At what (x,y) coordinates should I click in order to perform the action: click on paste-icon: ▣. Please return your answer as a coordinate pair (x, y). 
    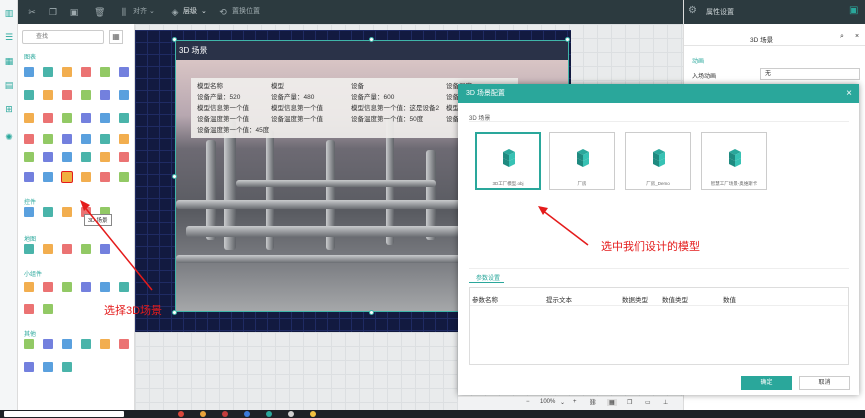
    Looking at the image, I should click on (74, 12).